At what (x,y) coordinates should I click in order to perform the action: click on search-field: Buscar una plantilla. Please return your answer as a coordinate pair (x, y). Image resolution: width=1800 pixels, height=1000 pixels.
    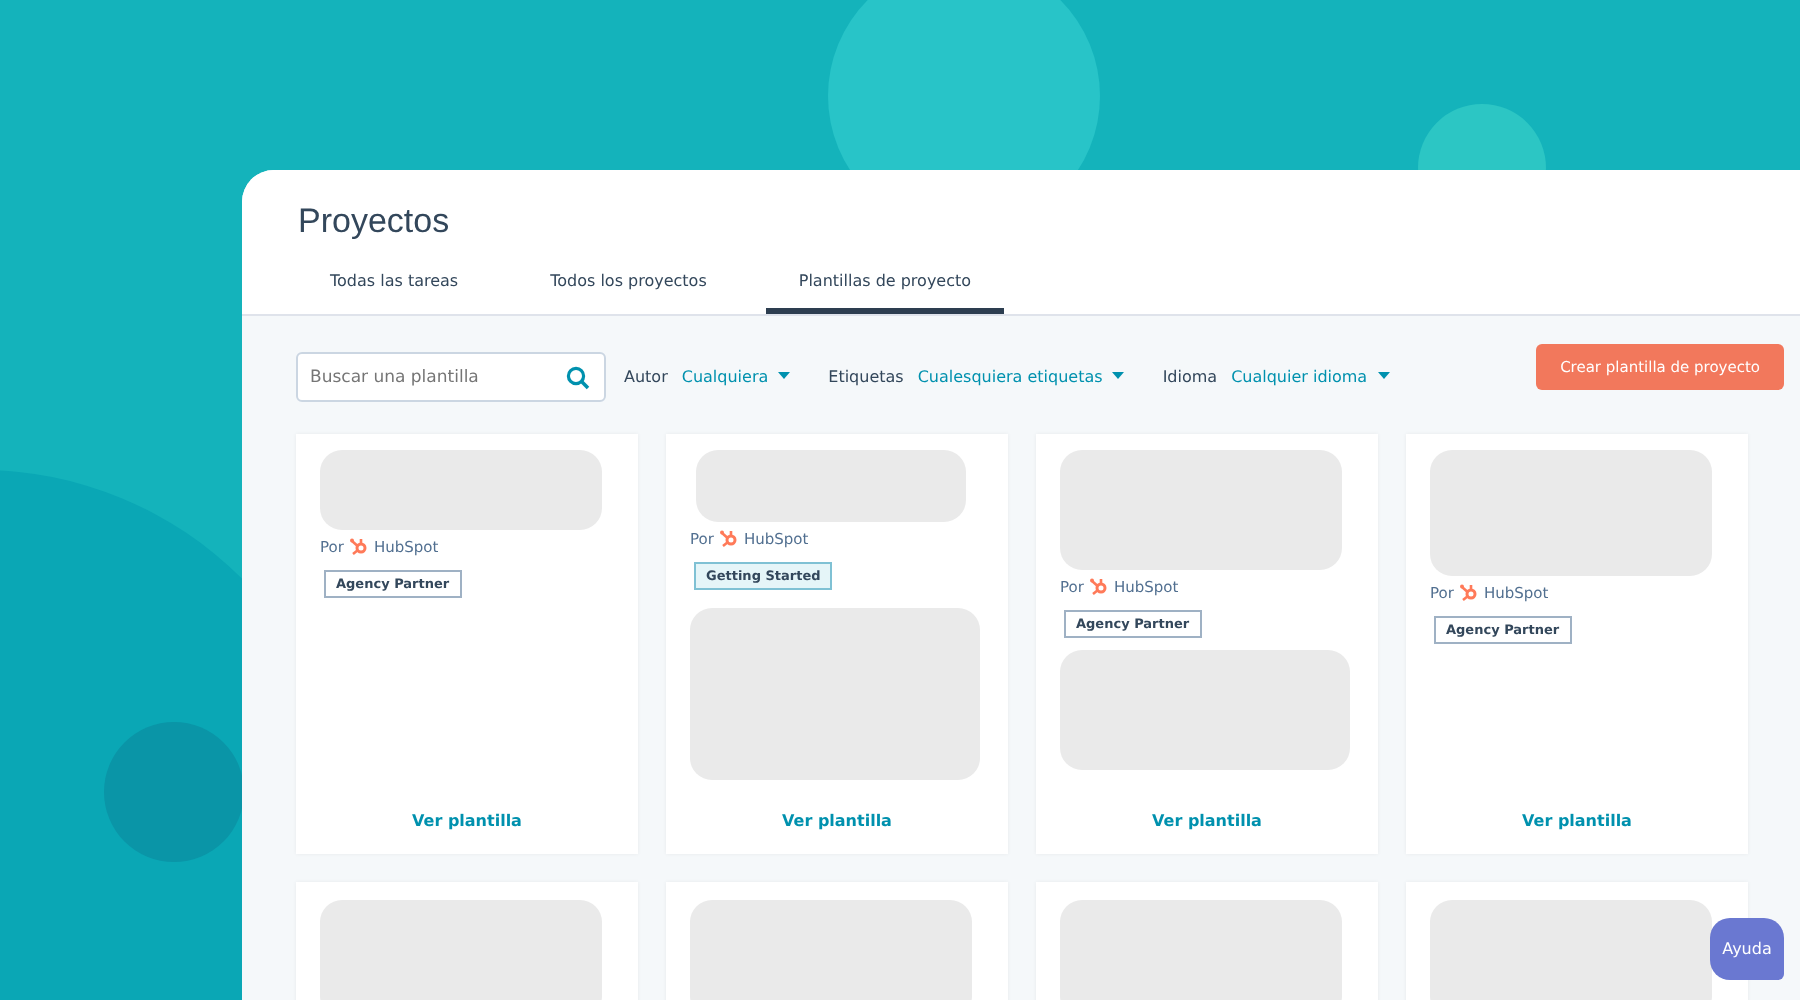
    Looking at the image, I should click on (451, 377).